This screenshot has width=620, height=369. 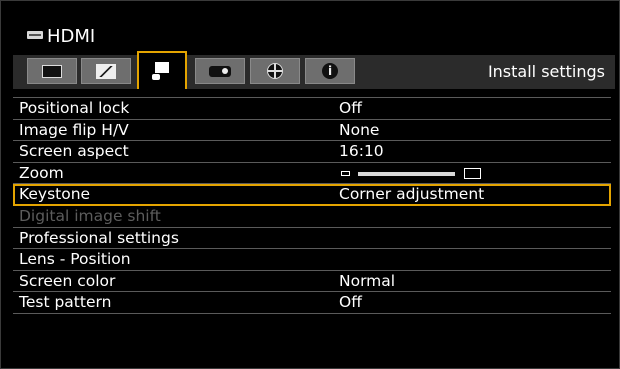 What do you see at coordinates (361, 151) in the screenshot?
I see `menu-item-value: 16:10` at bounding box center [361, 151].